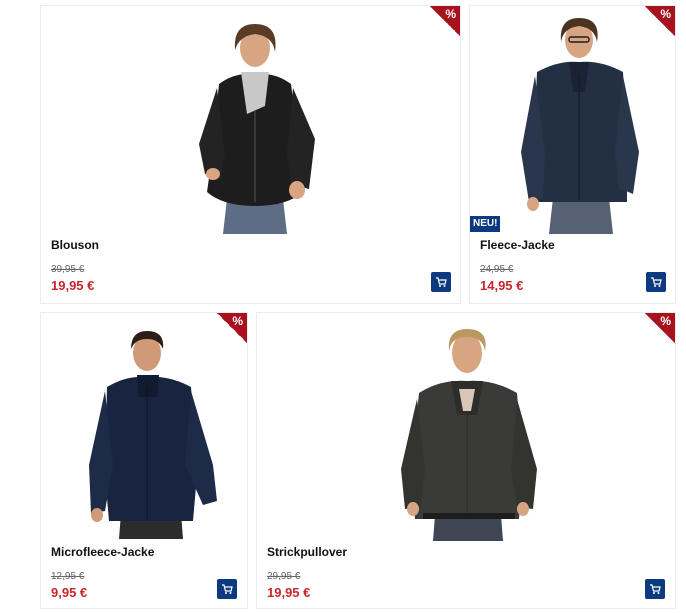  I want to click on sale-price: 9,95 €, so click(69, 592).